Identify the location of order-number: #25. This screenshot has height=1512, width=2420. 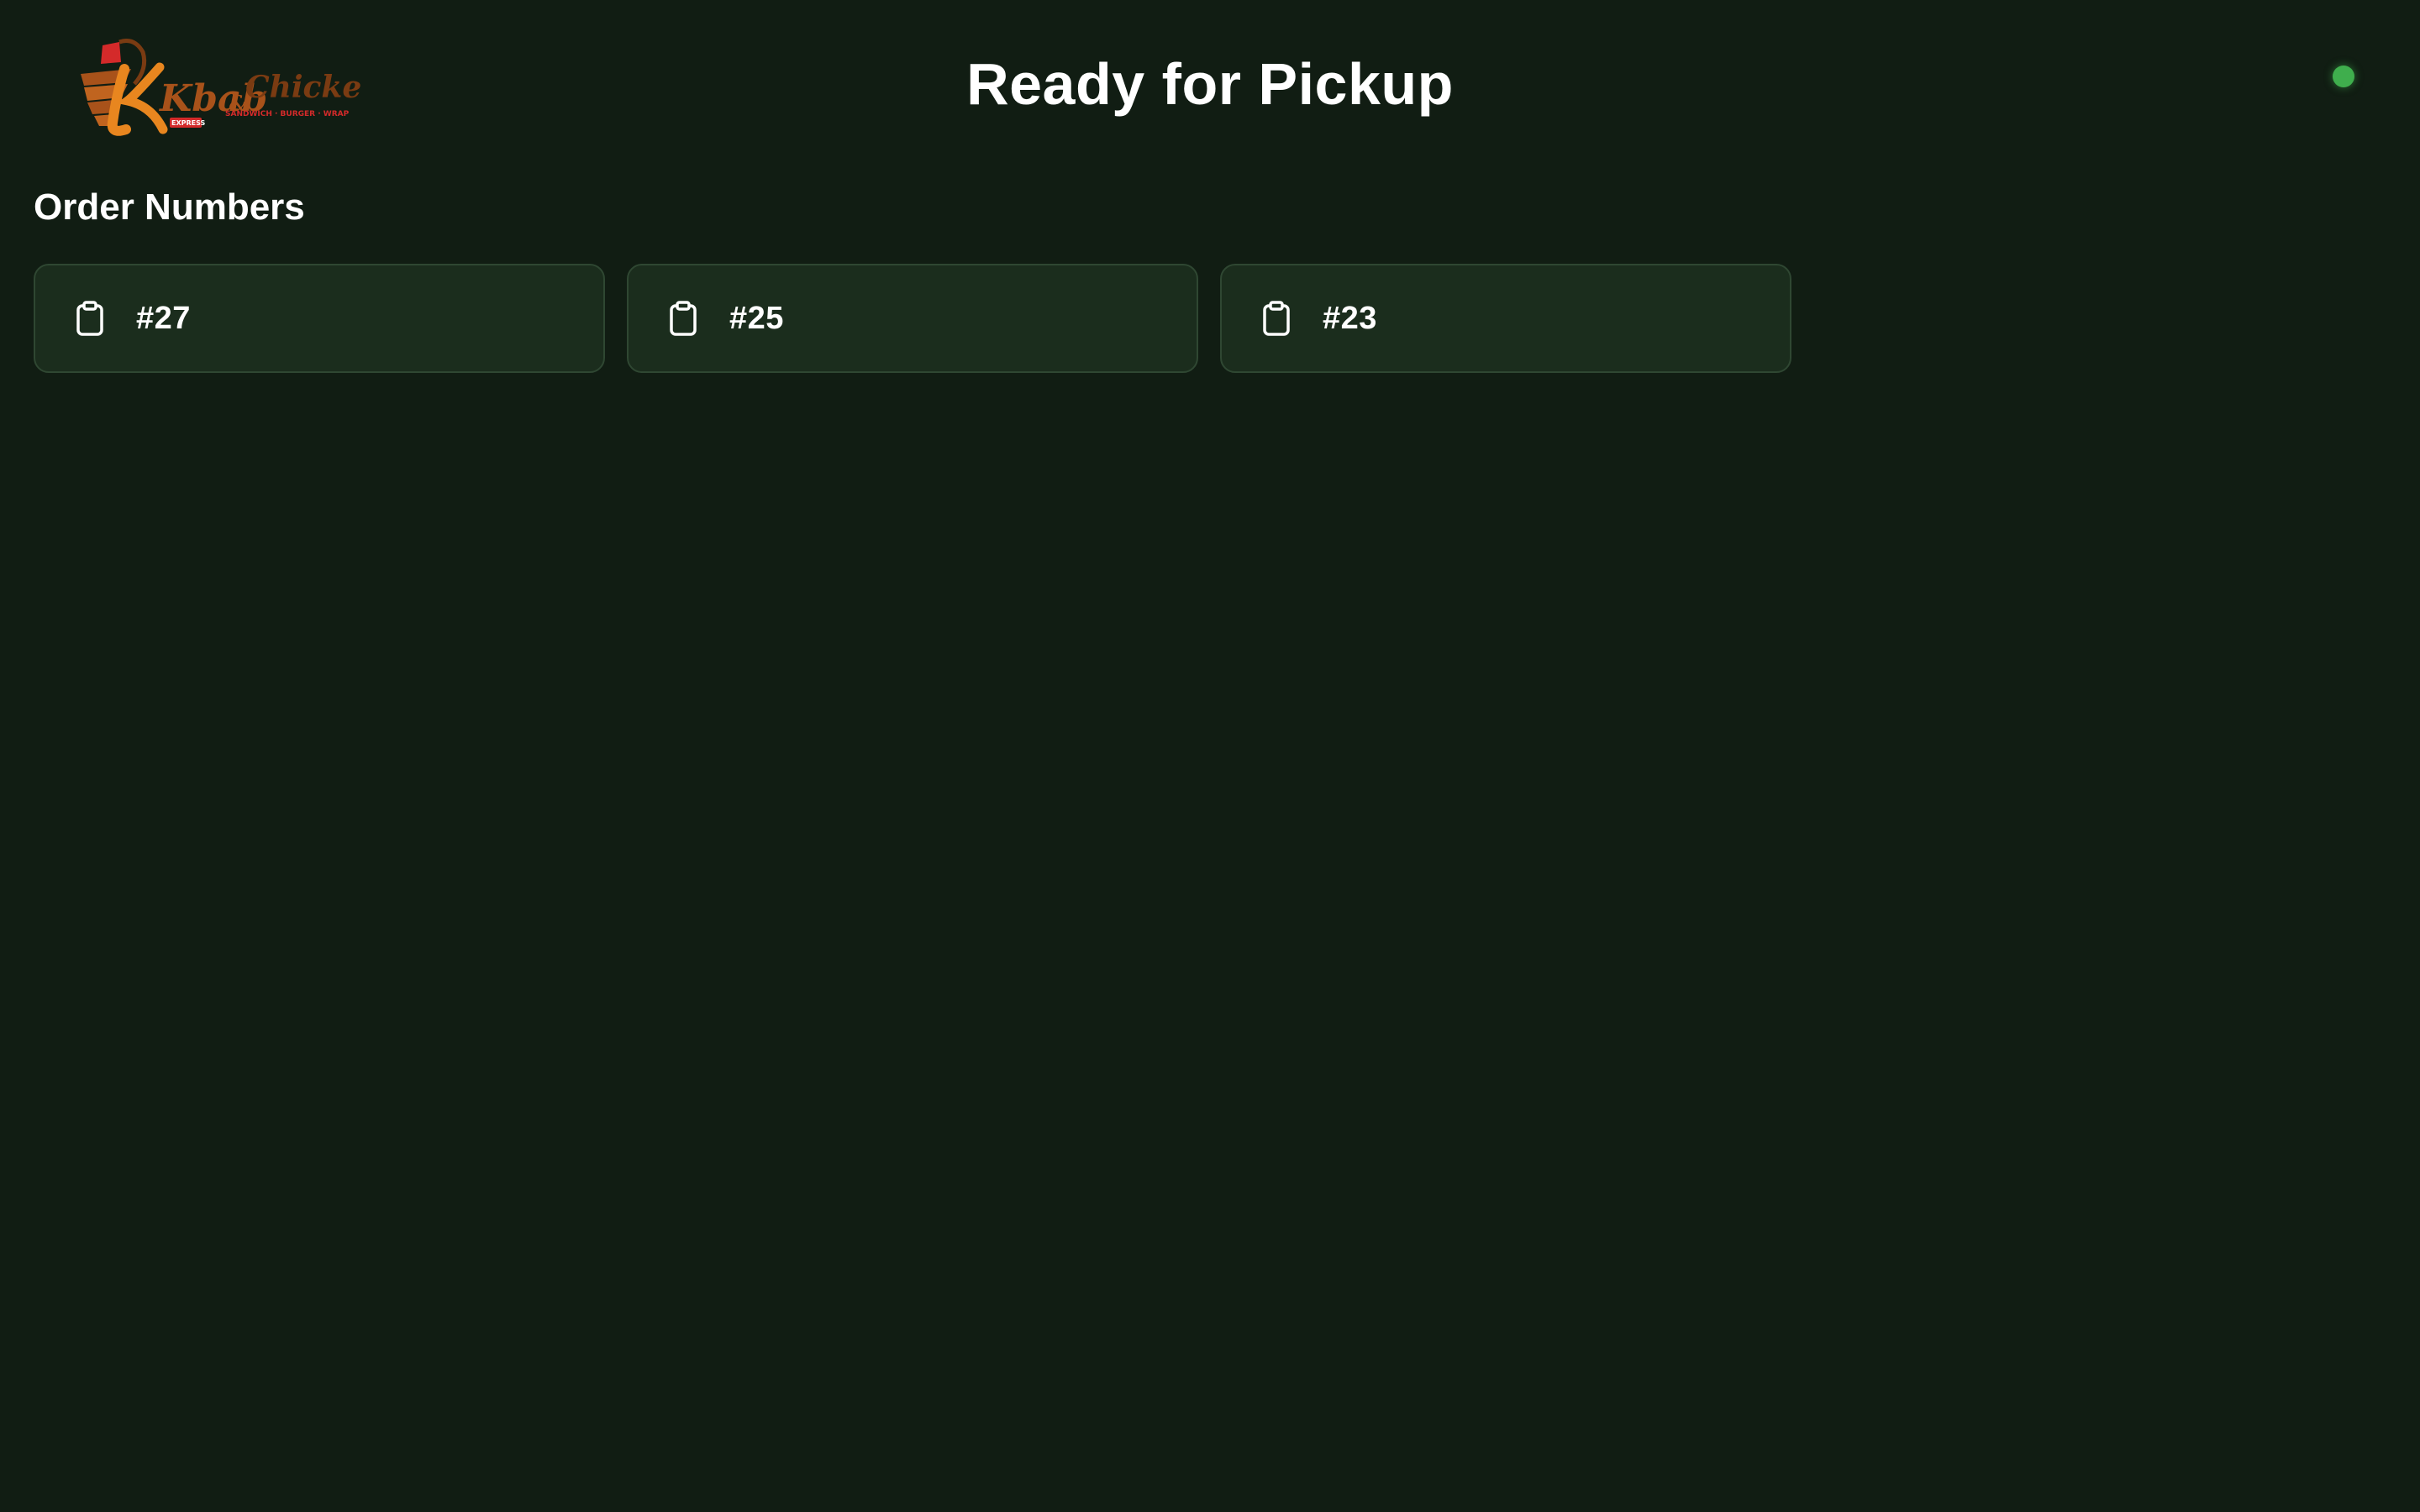
(756, 318).